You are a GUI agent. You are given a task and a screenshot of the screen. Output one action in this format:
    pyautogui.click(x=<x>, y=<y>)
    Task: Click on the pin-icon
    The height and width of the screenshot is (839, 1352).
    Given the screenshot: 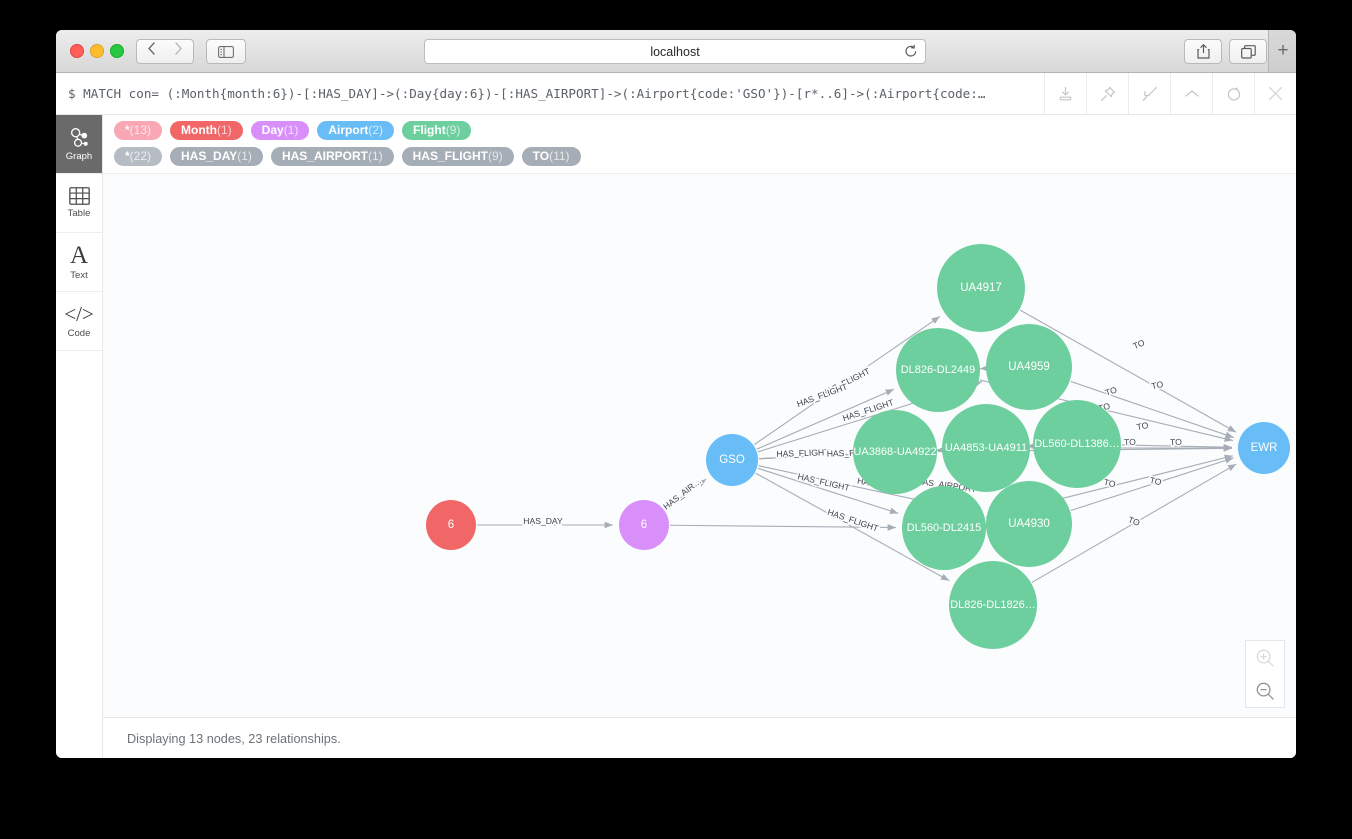 What is the action you would take?
    pyautogui.click(x=1107, y=93)
    